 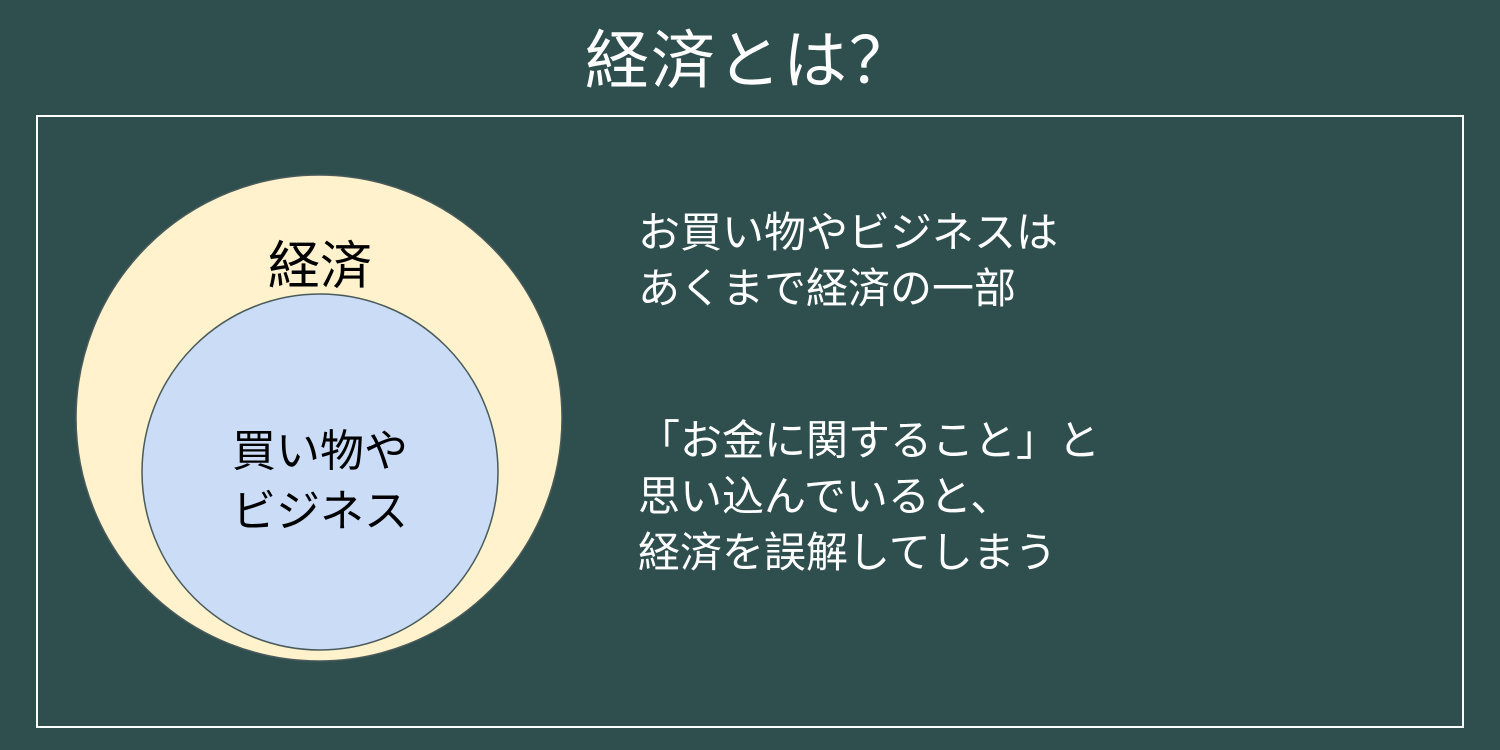 What do you see at coordinates (320, 267) in the screenshot?
I see `economy-label: 経済` at bounding box center [320, 267].